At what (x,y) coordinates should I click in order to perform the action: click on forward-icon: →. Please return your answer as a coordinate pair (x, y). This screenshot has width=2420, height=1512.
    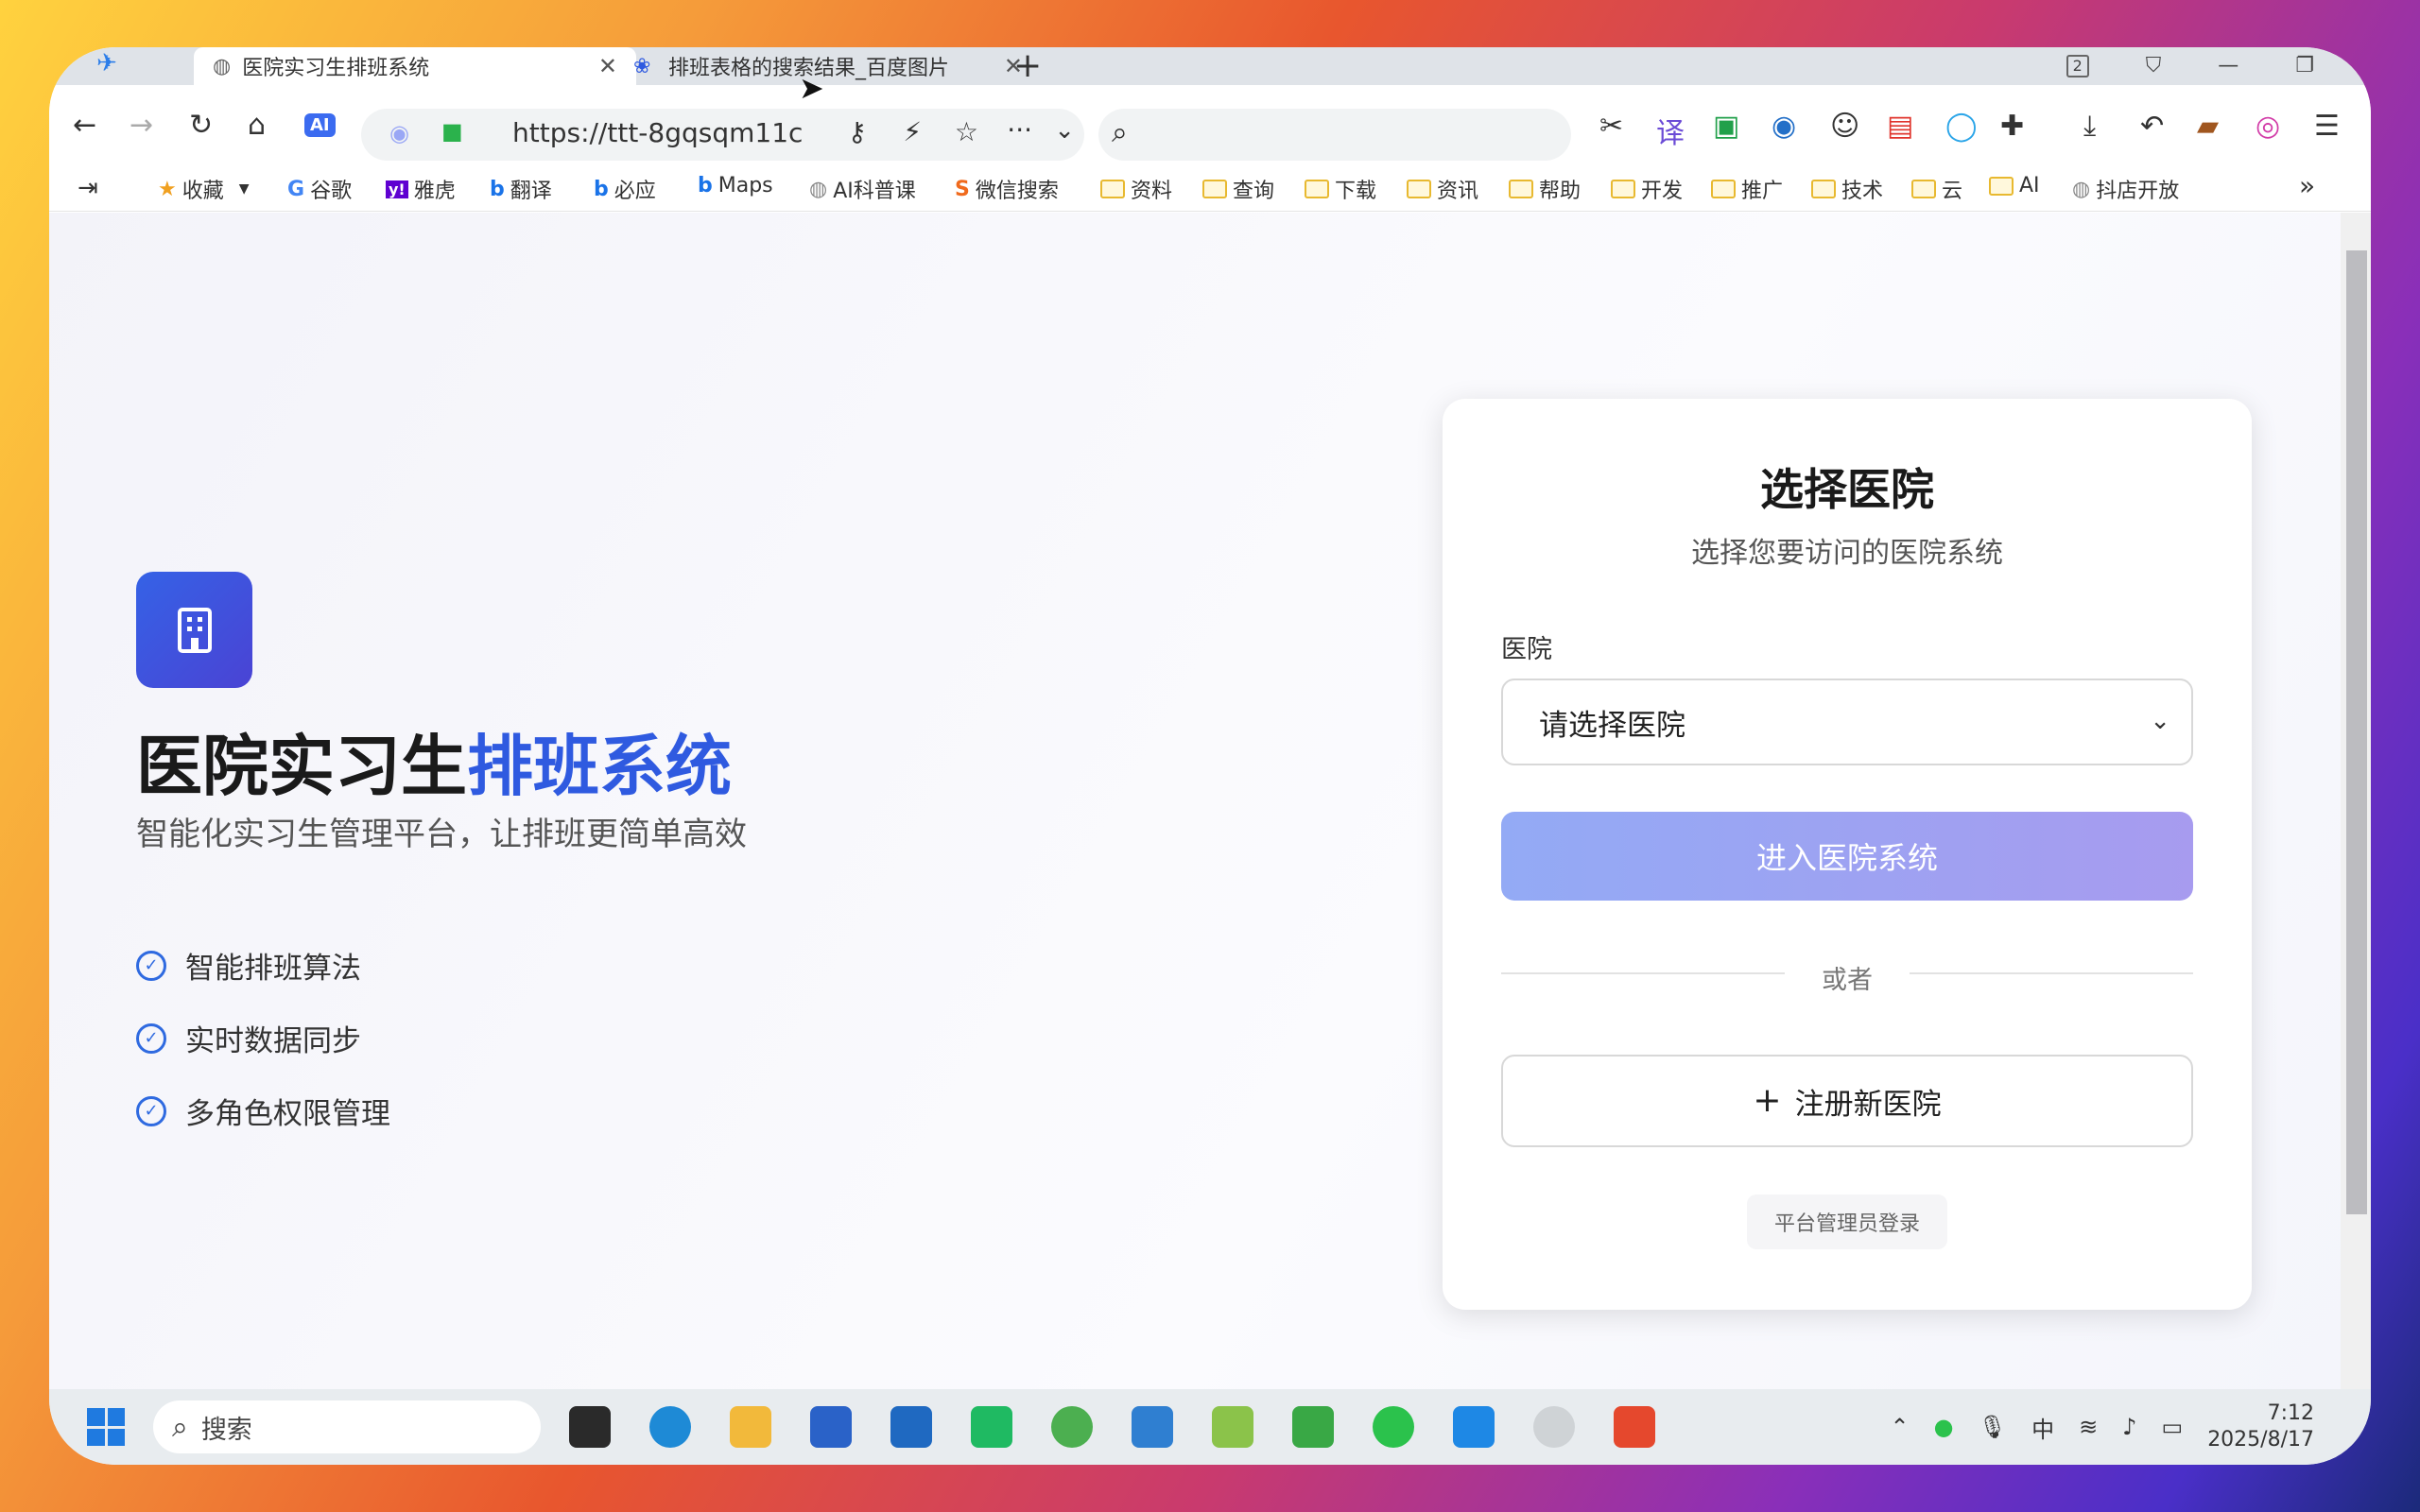
    Looking at the image, I should click on (141, 125).